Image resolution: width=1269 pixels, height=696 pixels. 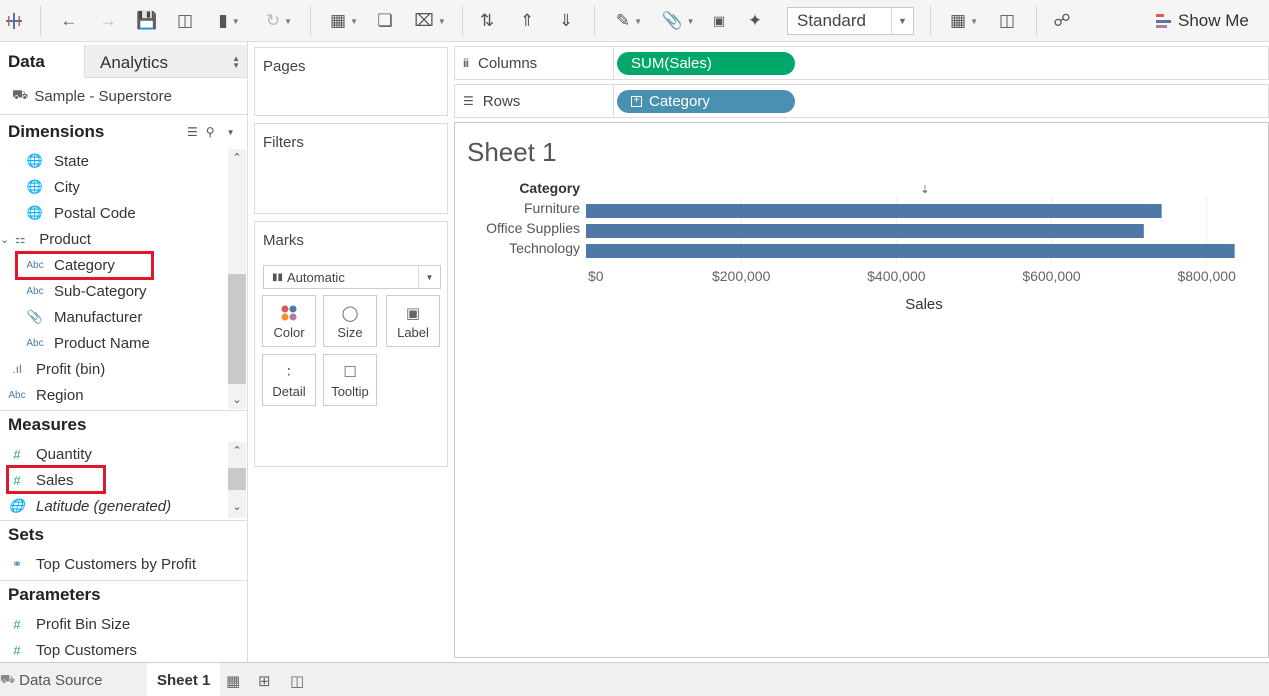 I want to click on share-icon: ☍, so click(x=1062, y=21).